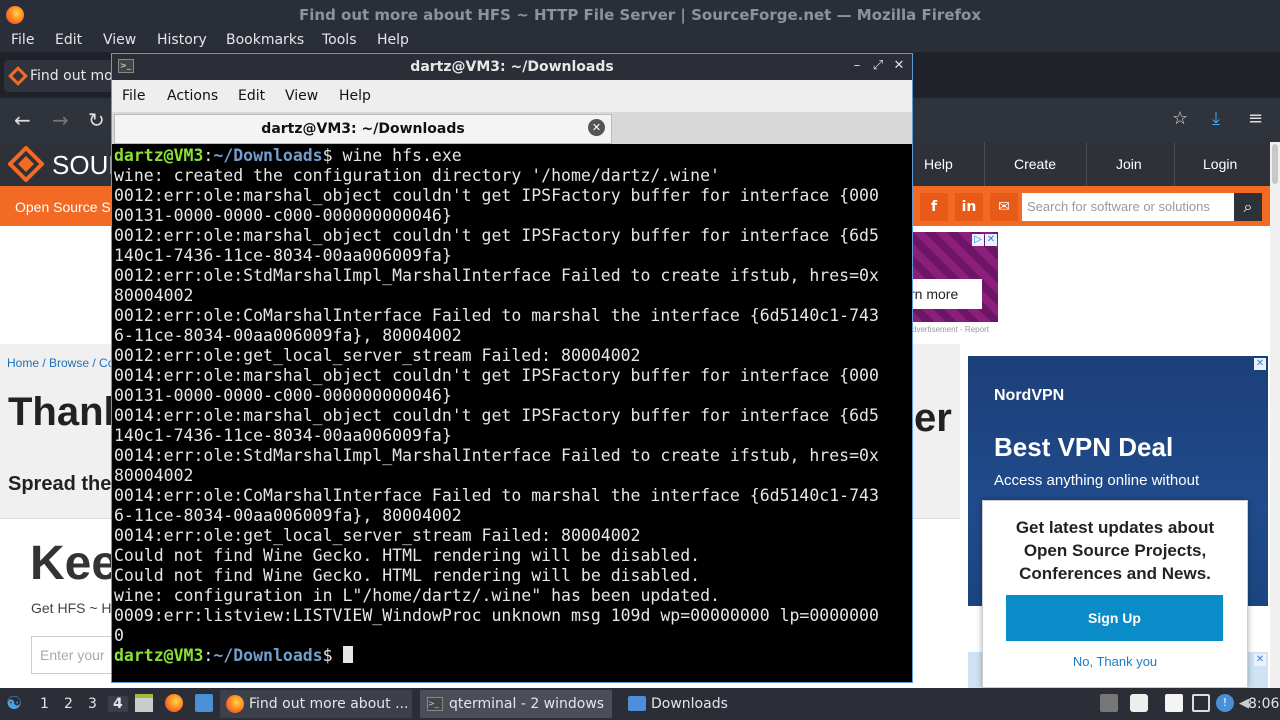 The height and width of the screenshot is (720, 1280). I want to click on downloads-icon: ⤓, so click(1216, 118).